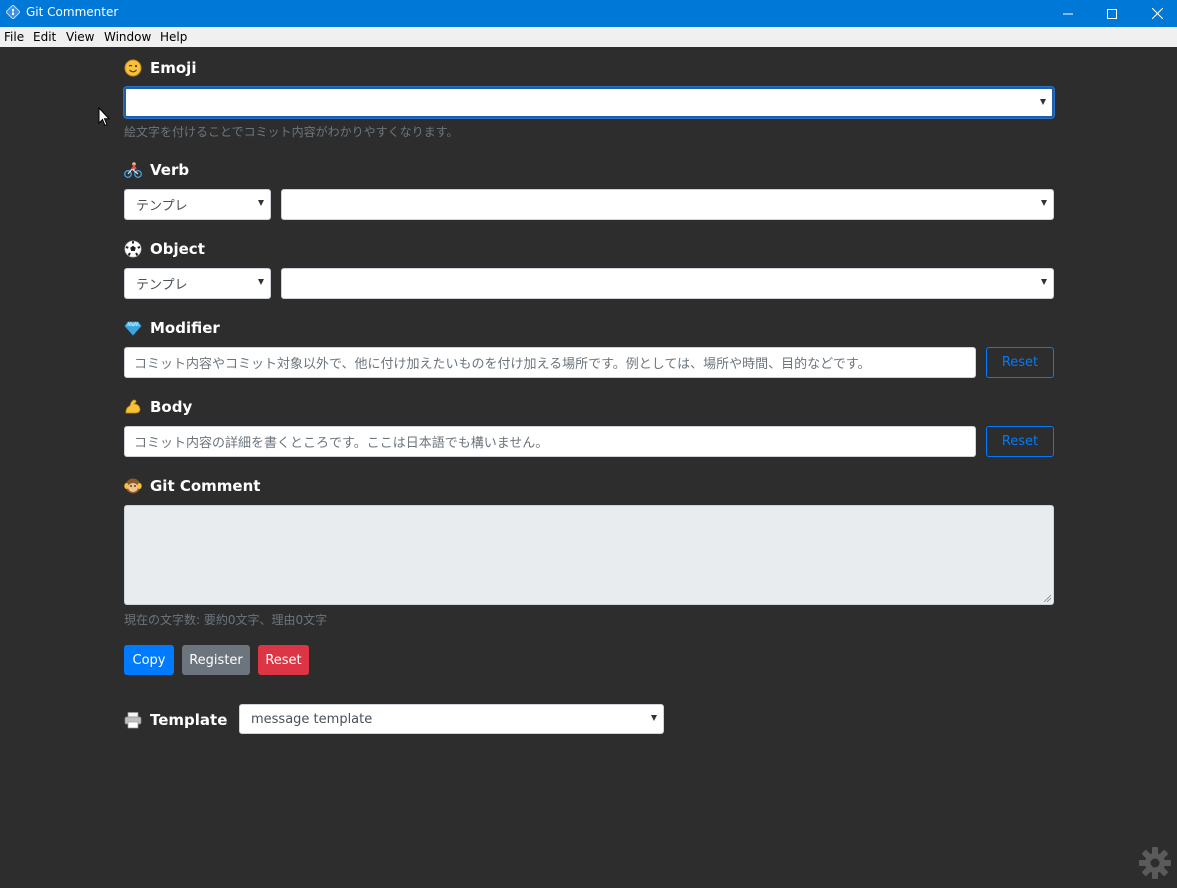 Image resolution: width=1177 pixels, height=888 pixels. I want to click on printer-icon, so click(133, 720).